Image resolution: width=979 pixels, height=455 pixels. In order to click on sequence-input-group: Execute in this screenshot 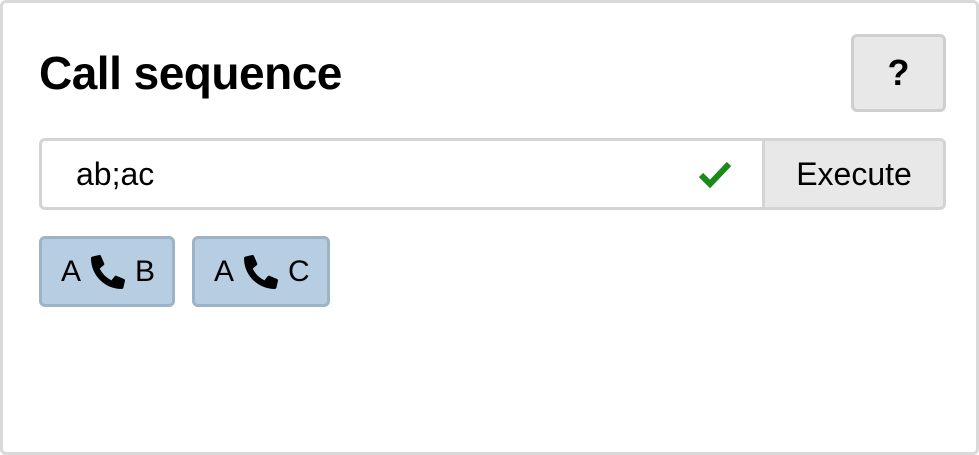, I will do `click(492, 174)`.